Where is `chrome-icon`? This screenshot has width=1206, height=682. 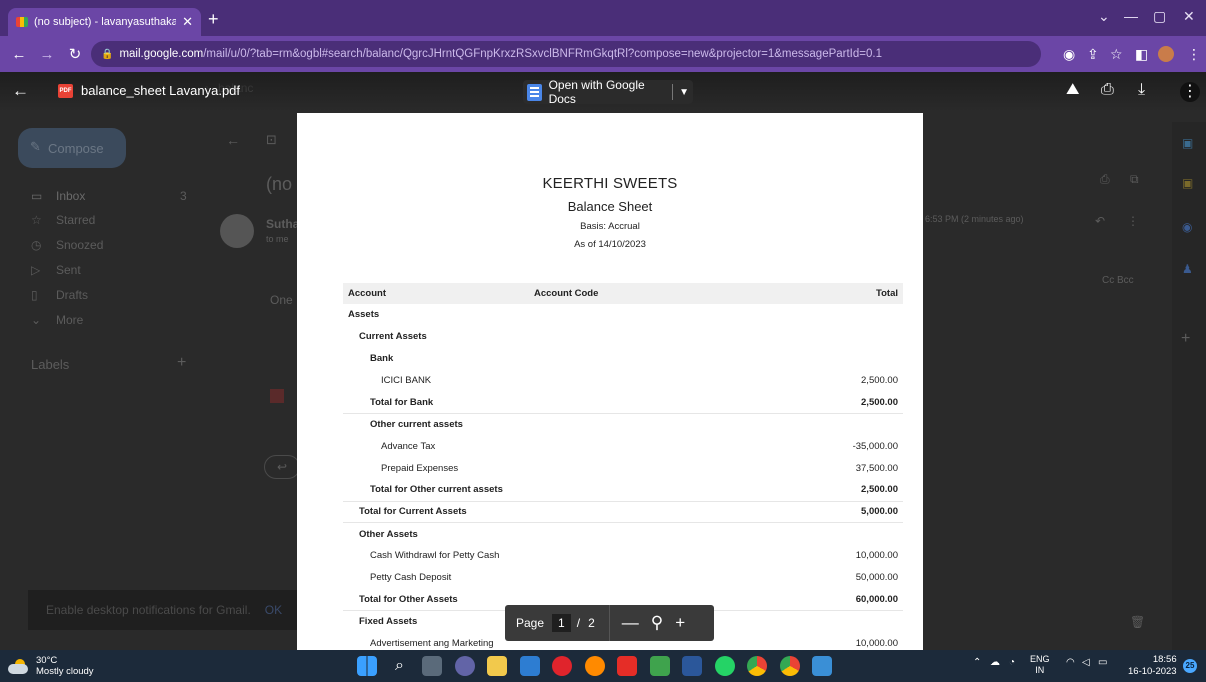 chrome-icon is located at coordinates (757, 666).